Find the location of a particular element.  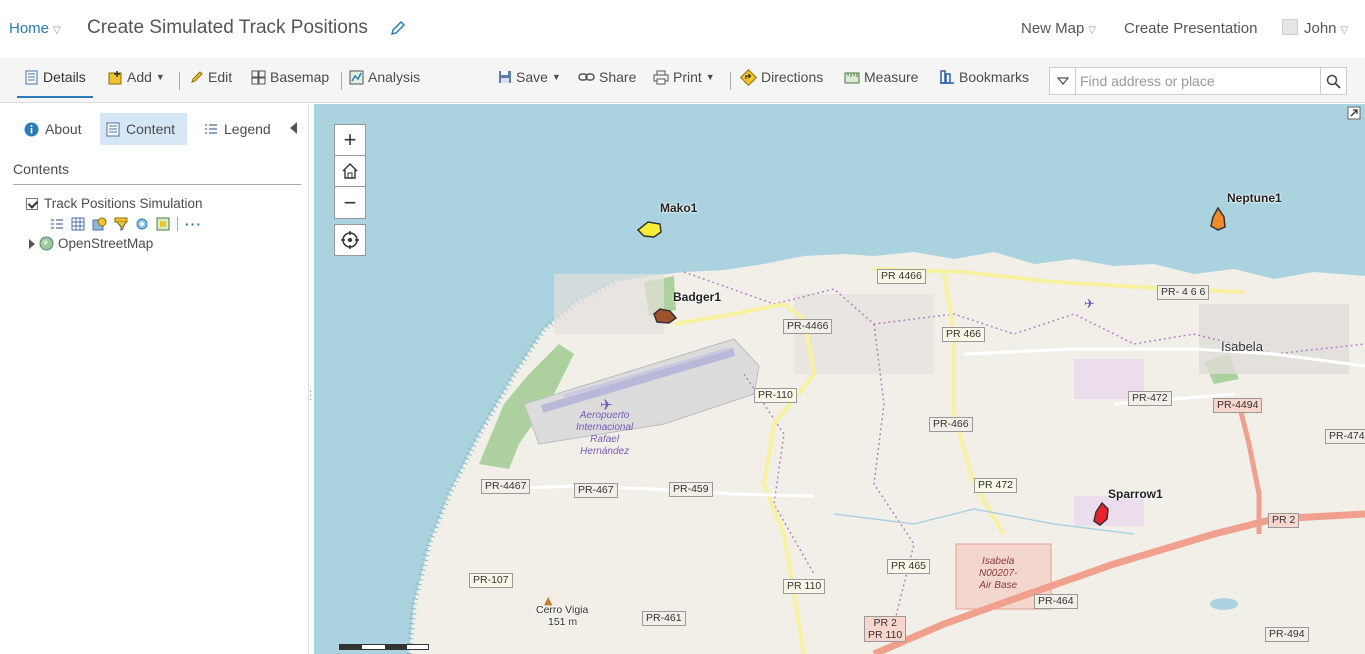

search-source-dropdown is located at coordinates (1063, 81).